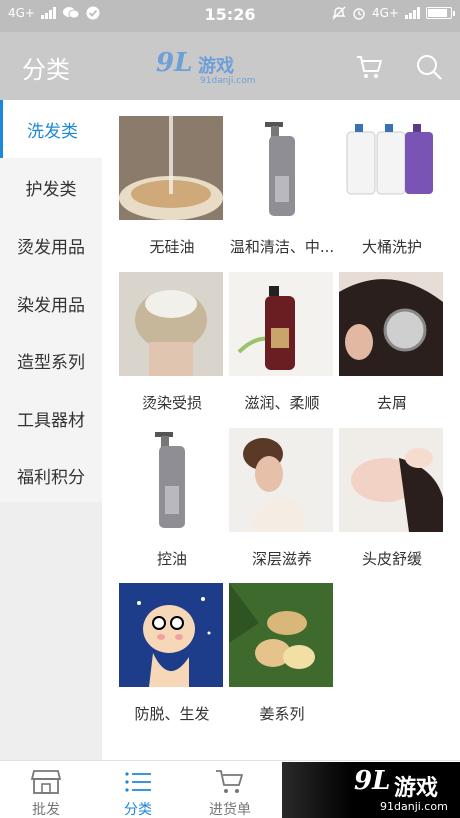 Image resolution: width=460 pixels, height=818 pixels. Describe the element at coordinates (429, 67) in the screenshot. I see `search-icon` at that location.